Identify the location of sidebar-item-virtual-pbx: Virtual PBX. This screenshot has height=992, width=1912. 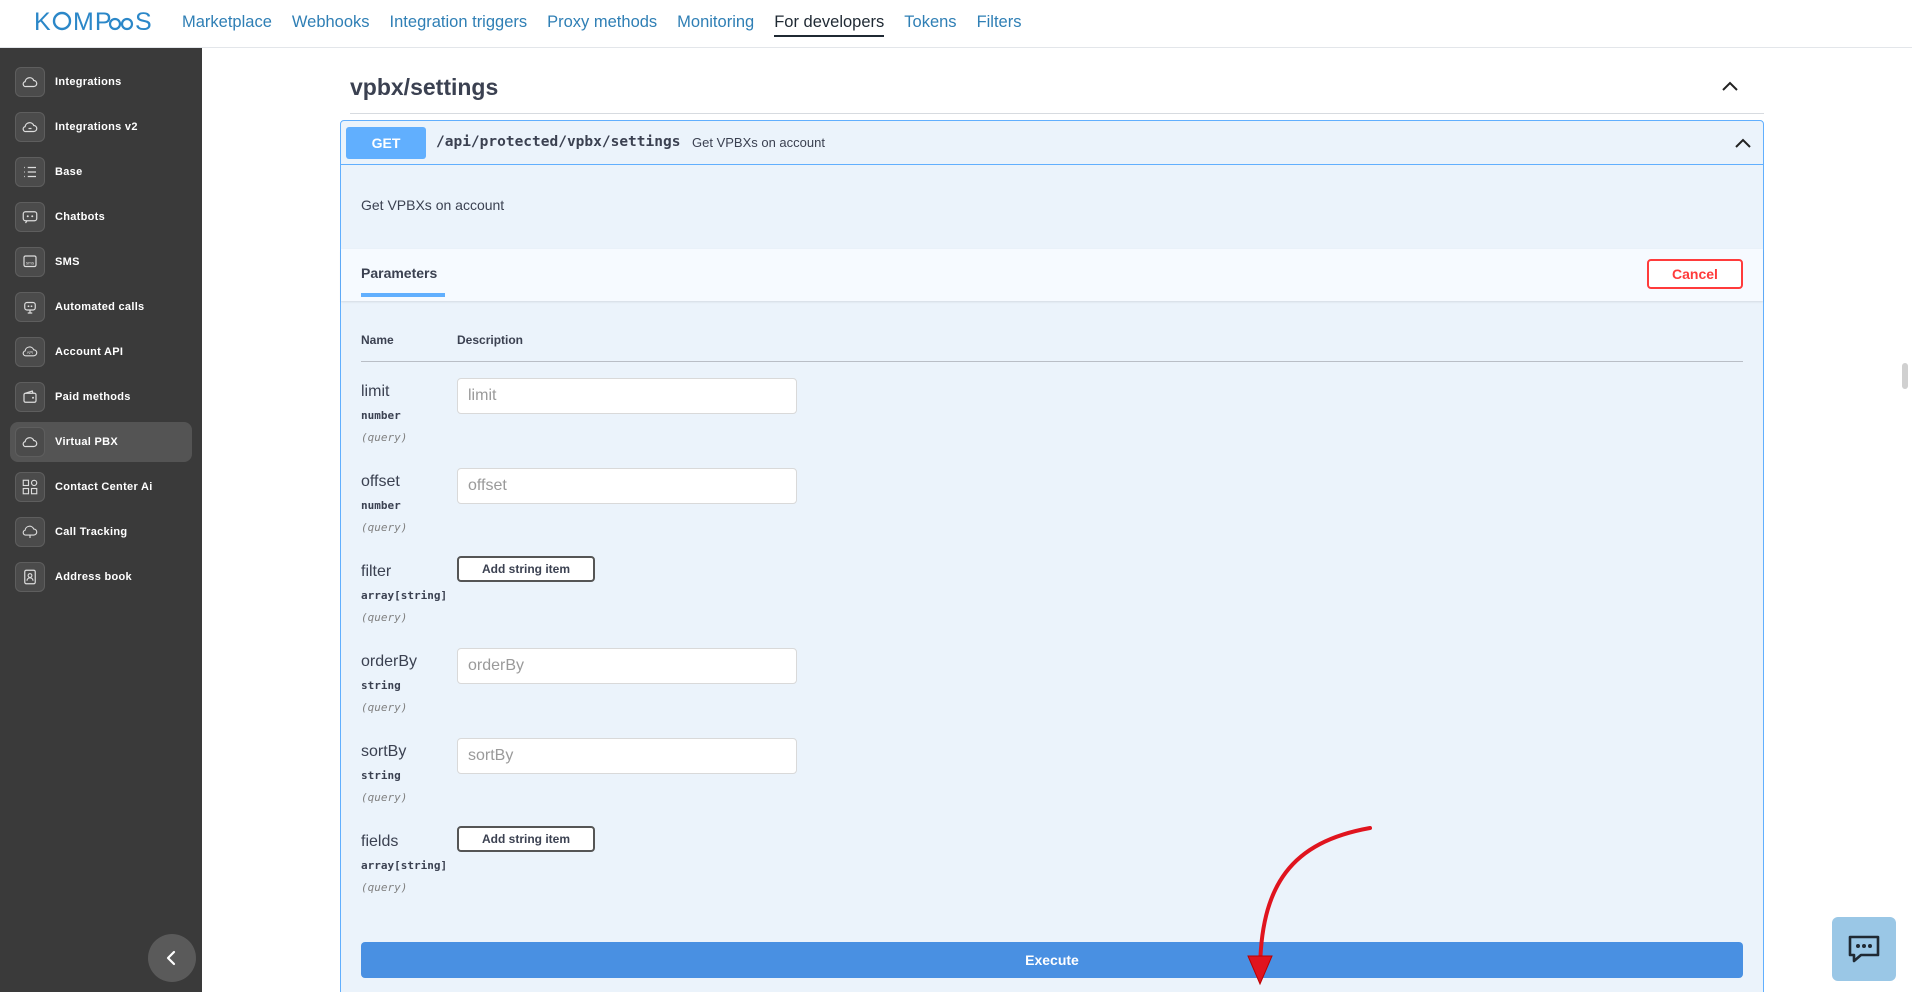
(101, 442).